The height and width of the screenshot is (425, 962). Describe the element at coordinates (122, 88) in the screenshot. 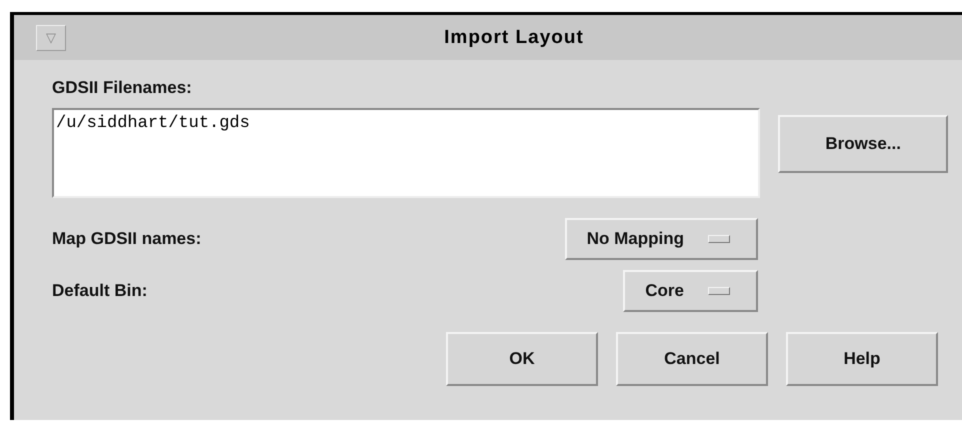

I see `field-label: GDSII Filenames:` at that location.